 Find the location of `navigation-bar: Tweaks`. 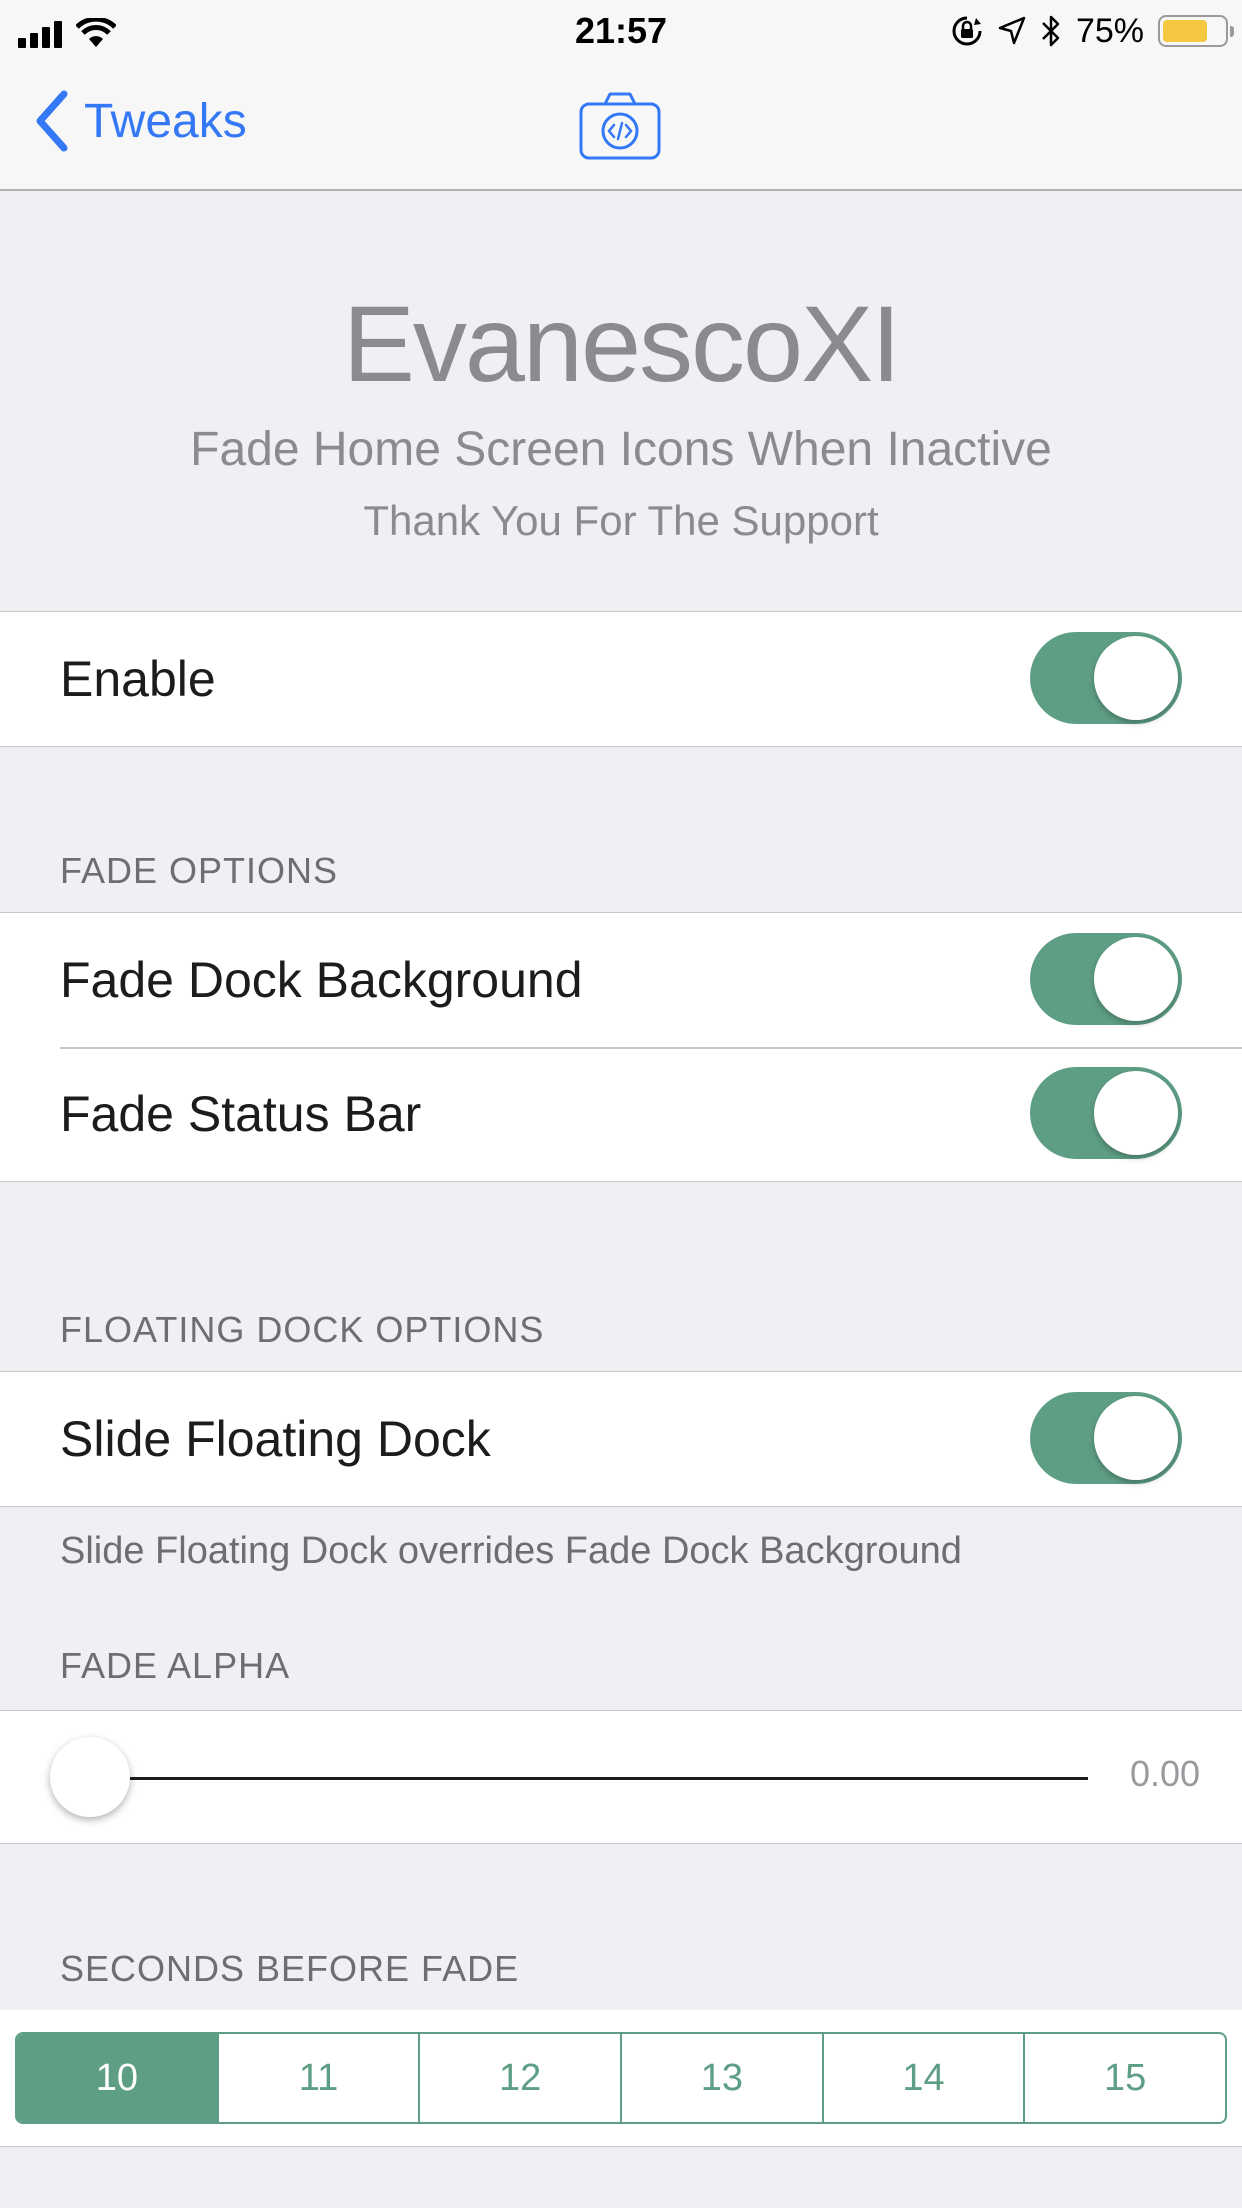

navigation-bar: Tweaks is located at coordinates (621, 125).